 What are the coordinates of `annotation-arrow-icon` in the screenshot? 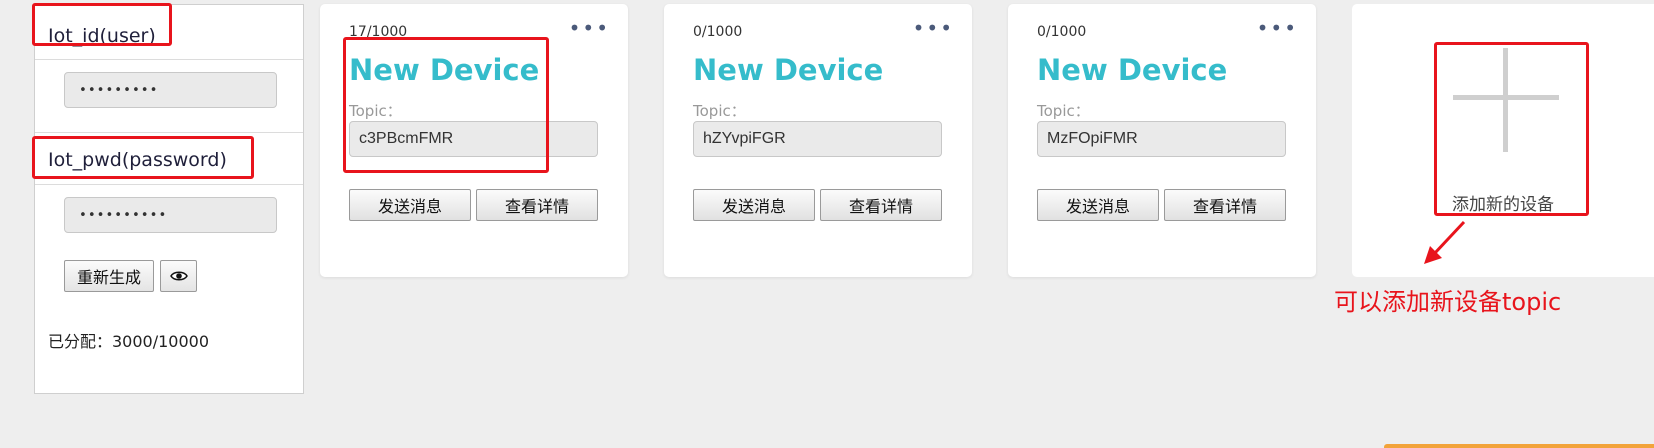 It's located at (1445, 242).